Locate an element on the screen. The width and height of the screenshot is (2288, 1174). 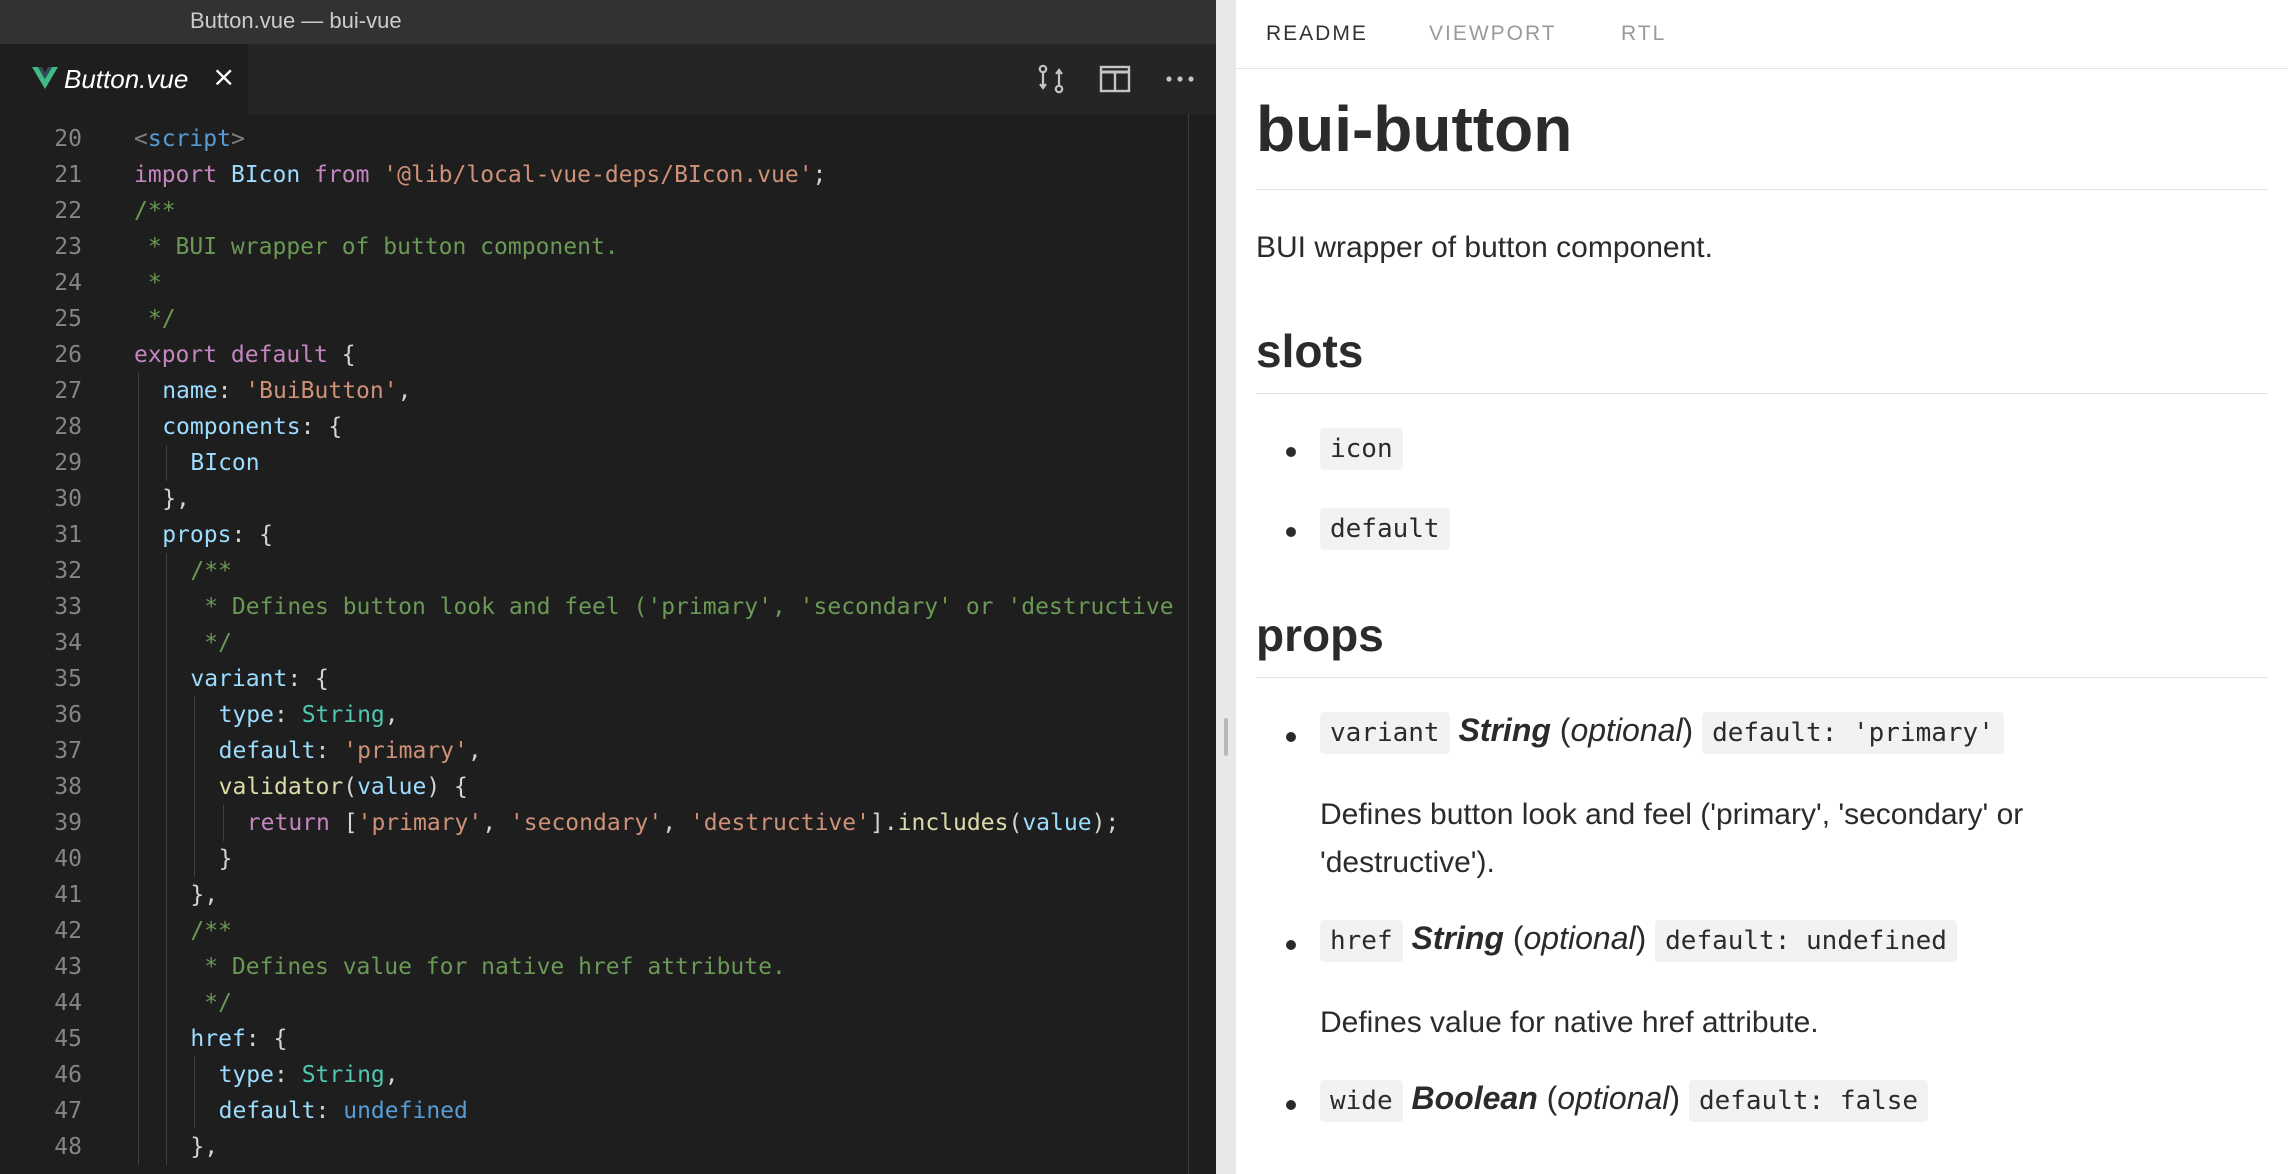
code-line: default: undefined is located at coordinates (343, 1111).